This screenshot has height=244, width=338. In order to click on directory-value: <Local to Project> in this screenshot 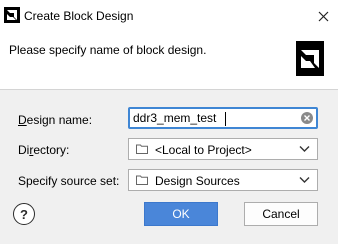, I will do `click(203, 150)`.